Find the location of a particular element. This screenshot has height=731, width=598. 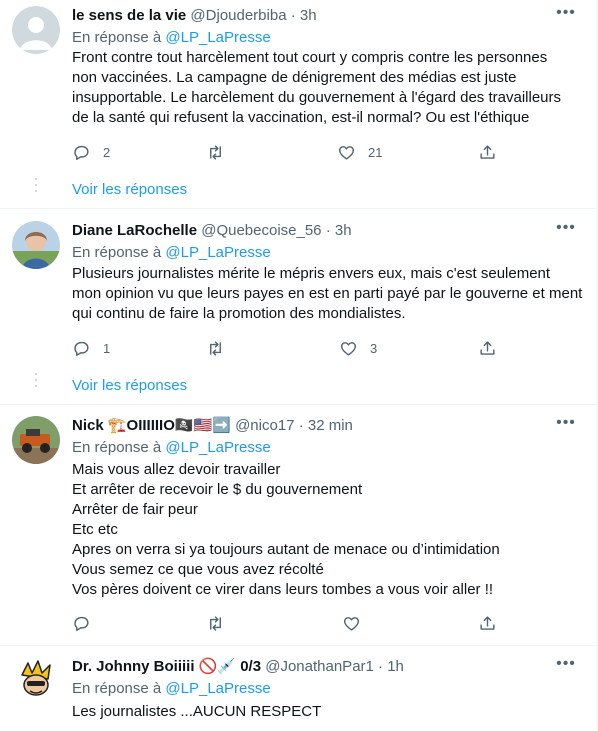

avatar-diane is located at coordinates (36, 245).